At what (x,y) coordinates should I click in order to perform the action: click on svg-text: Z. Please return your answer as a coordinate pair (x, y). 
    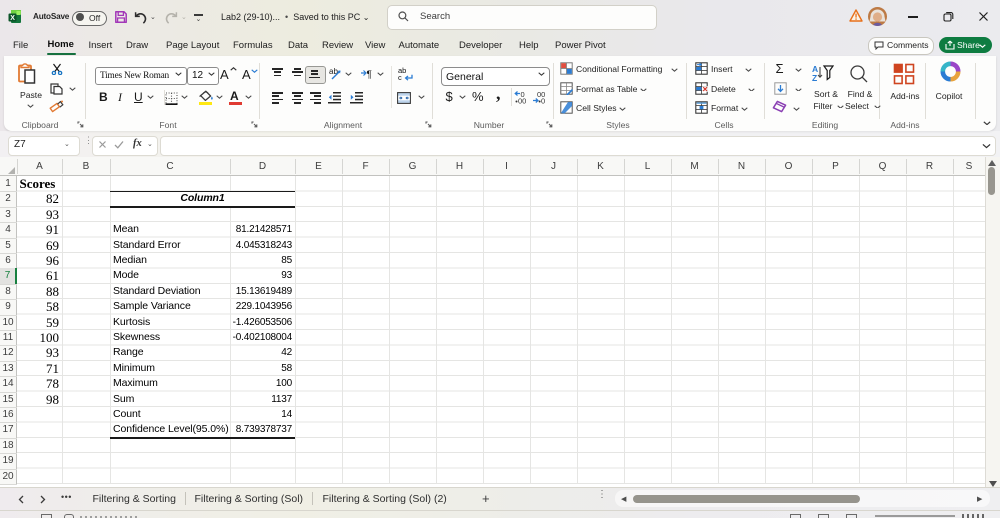
    Looking at the image, I should click on (814, 77).